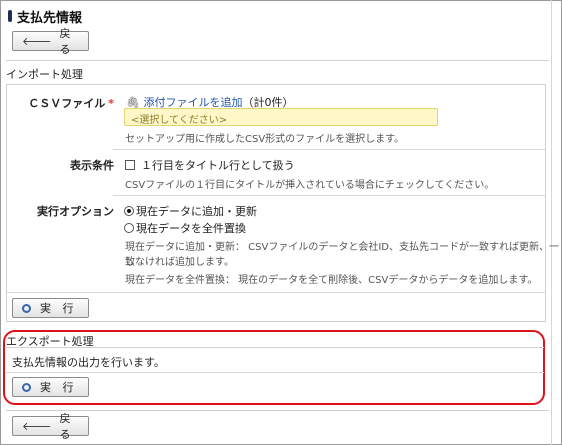  I want to click on page-title-bar: 支払先情報, so click(45, 16).